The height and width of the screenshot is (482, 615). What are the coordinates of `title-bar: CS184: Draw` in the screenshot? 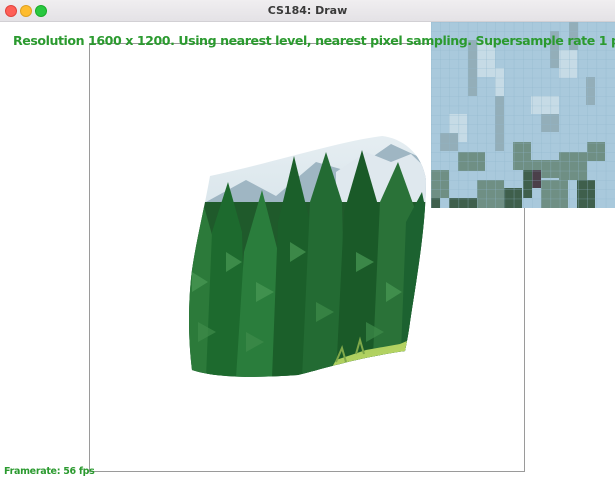 It's located at (307, 11).